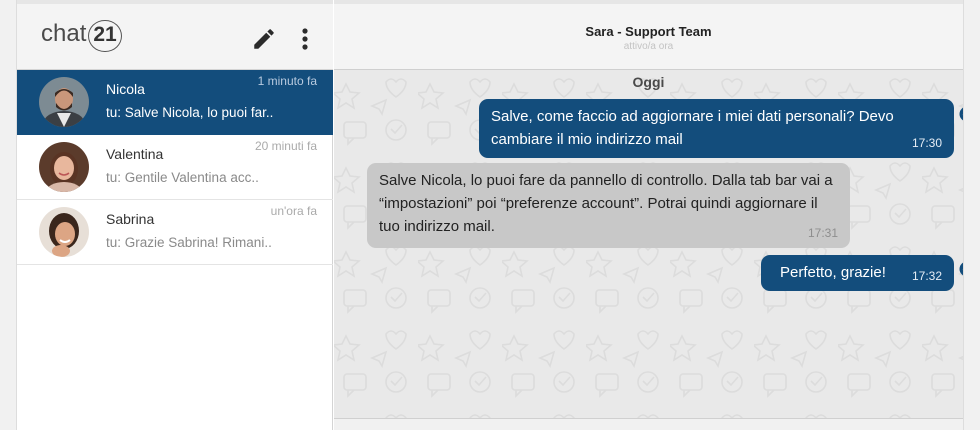 The width and height of the screenshot is (980, 430). I want to click on conversation-last-message: tu: Gentile Valentina acc.., so click(182, 177).